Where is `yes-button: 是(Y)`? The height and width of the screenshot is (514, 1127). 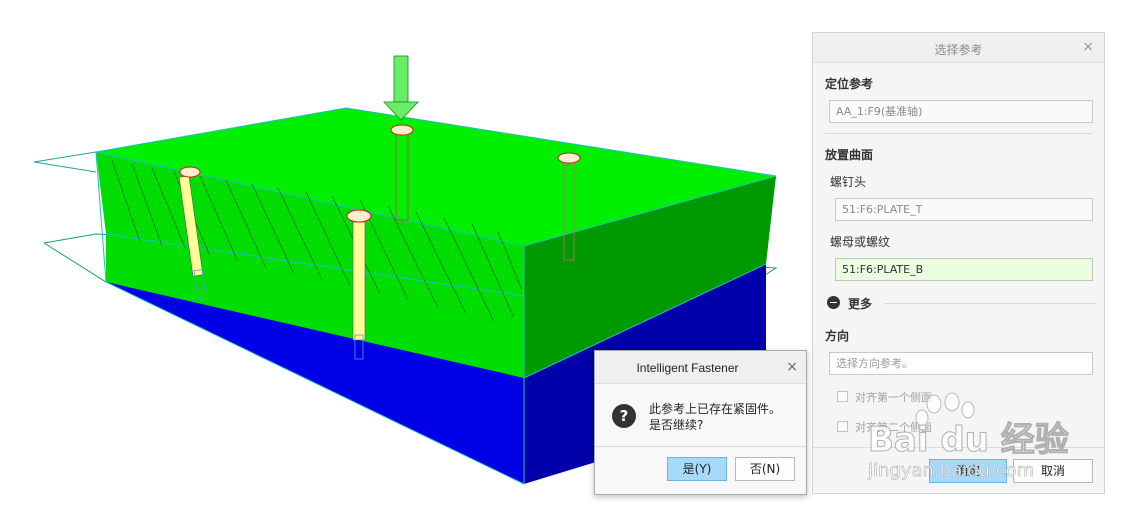
yes-button: 是(Y) is located at coordinates (697, 469).